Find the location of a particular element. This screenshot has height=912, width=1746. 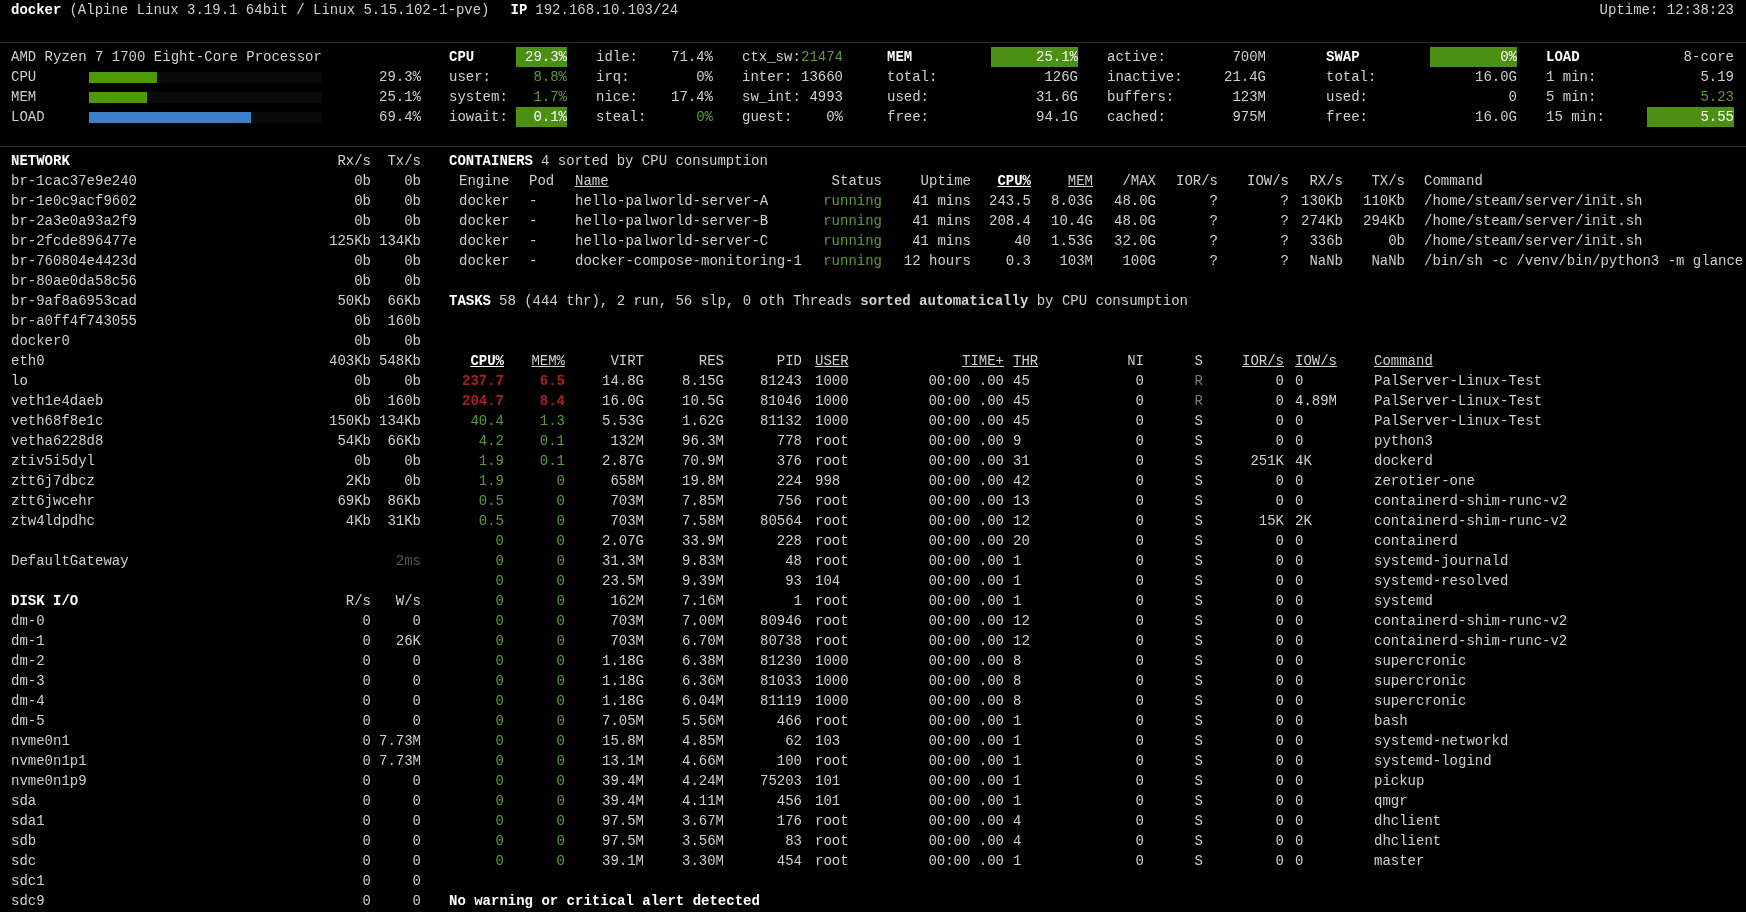

table-cell-text: NaNb is located at coordinates (1326, 261).